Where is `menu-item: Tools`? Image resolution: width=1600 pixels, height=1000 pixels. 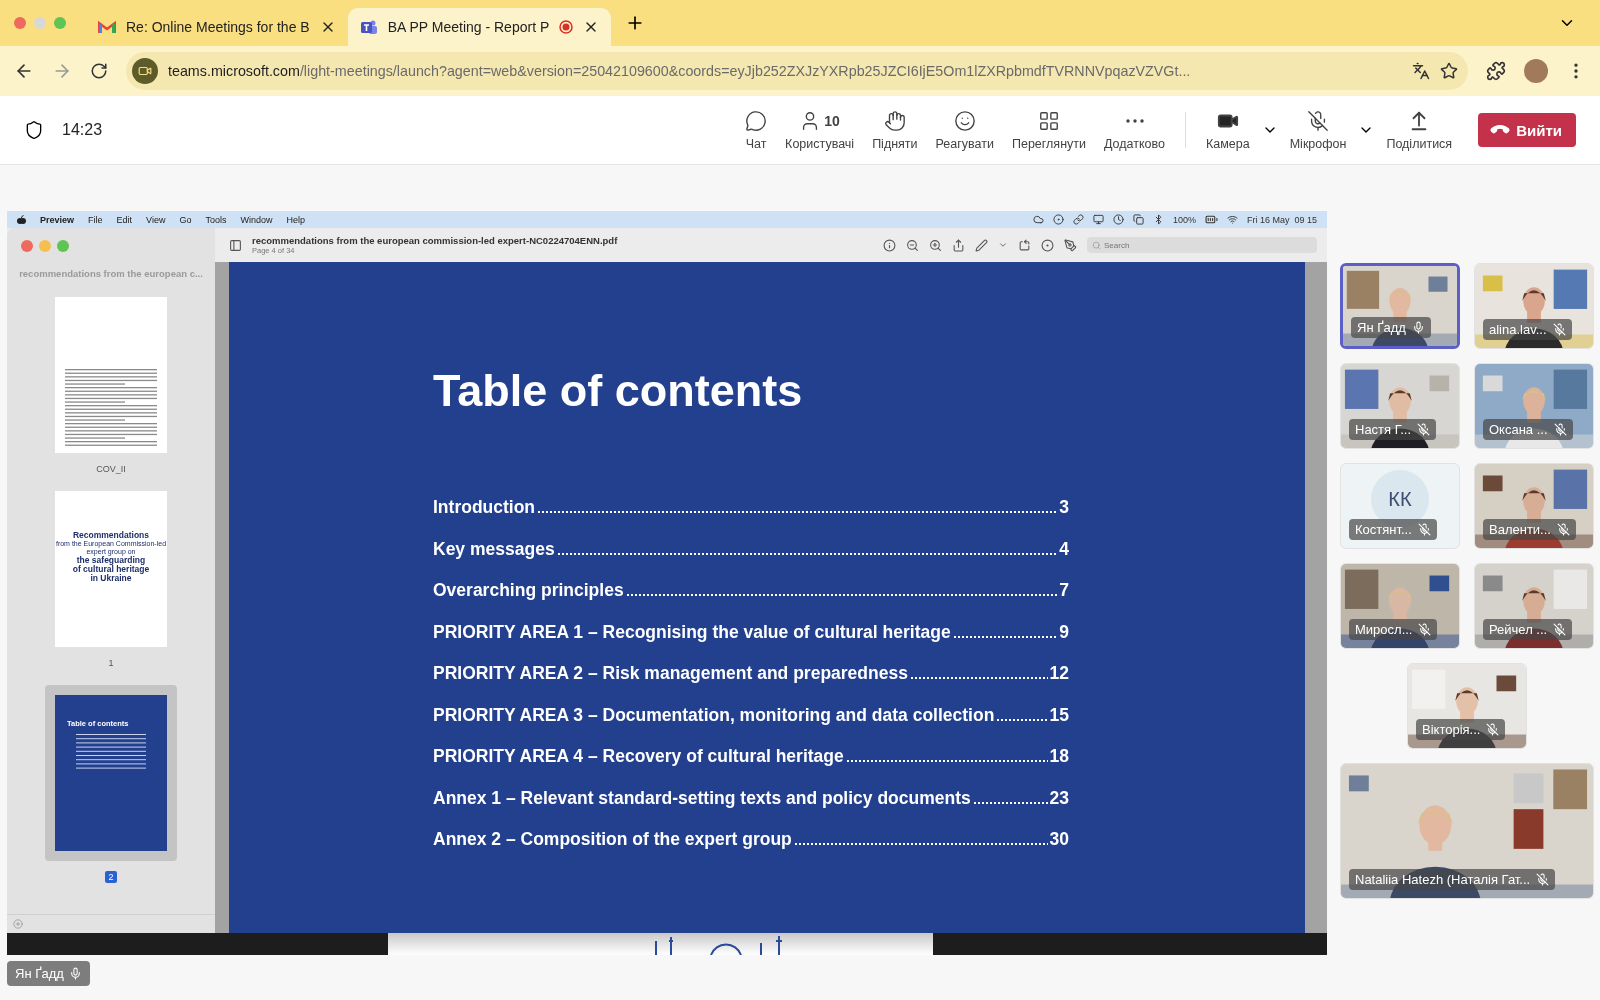 menu-item: Tools is located at coordinates (216, 219).